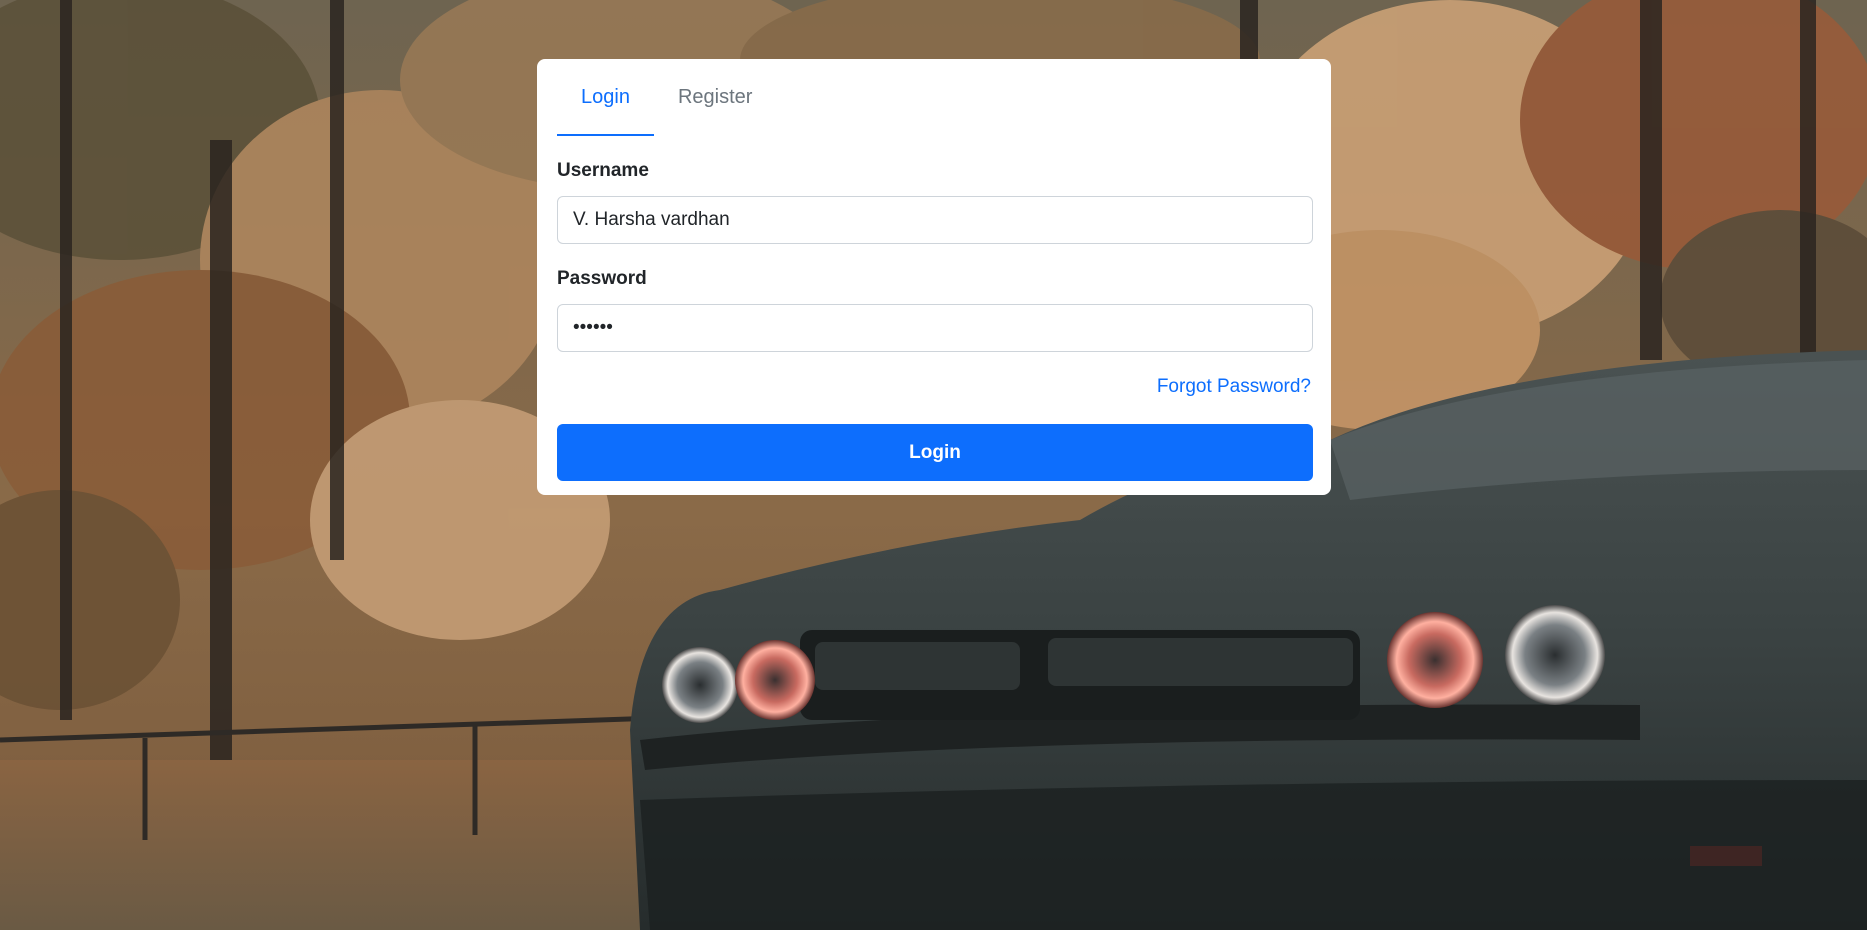  Describe the element at coordinates (603, 170) in the screenshot. I see `username-label: Username` at that location.